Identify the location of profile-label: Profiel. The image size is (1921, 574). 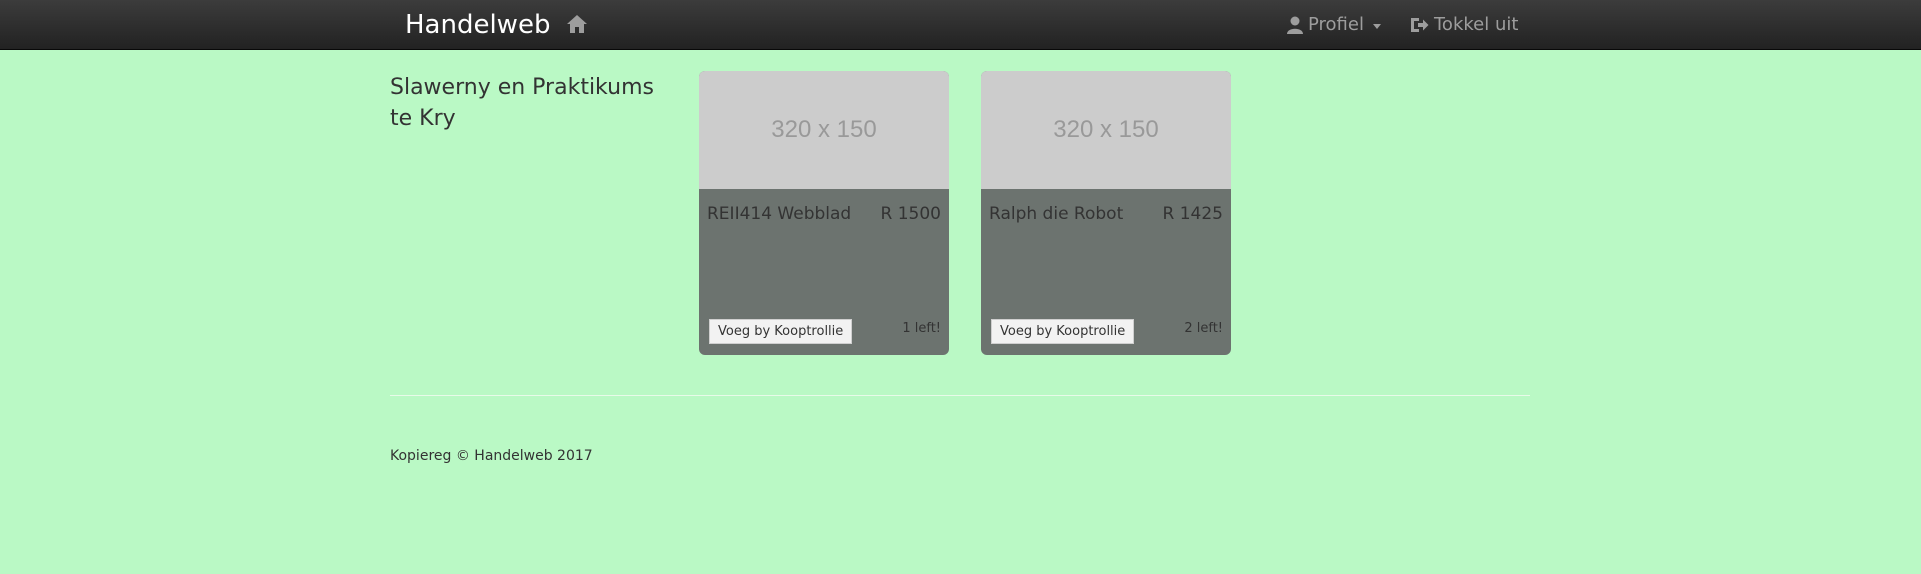
(1336, 24).